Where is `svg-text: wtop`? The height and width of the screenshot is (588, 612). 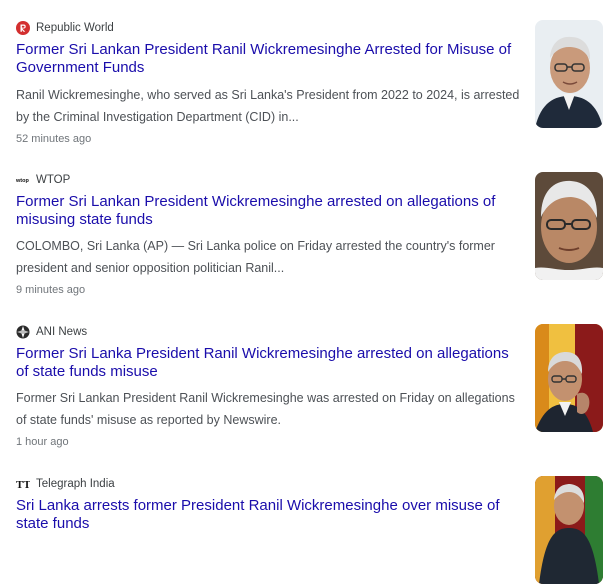
svg-text: wtop is located at coordinates (22, 181).